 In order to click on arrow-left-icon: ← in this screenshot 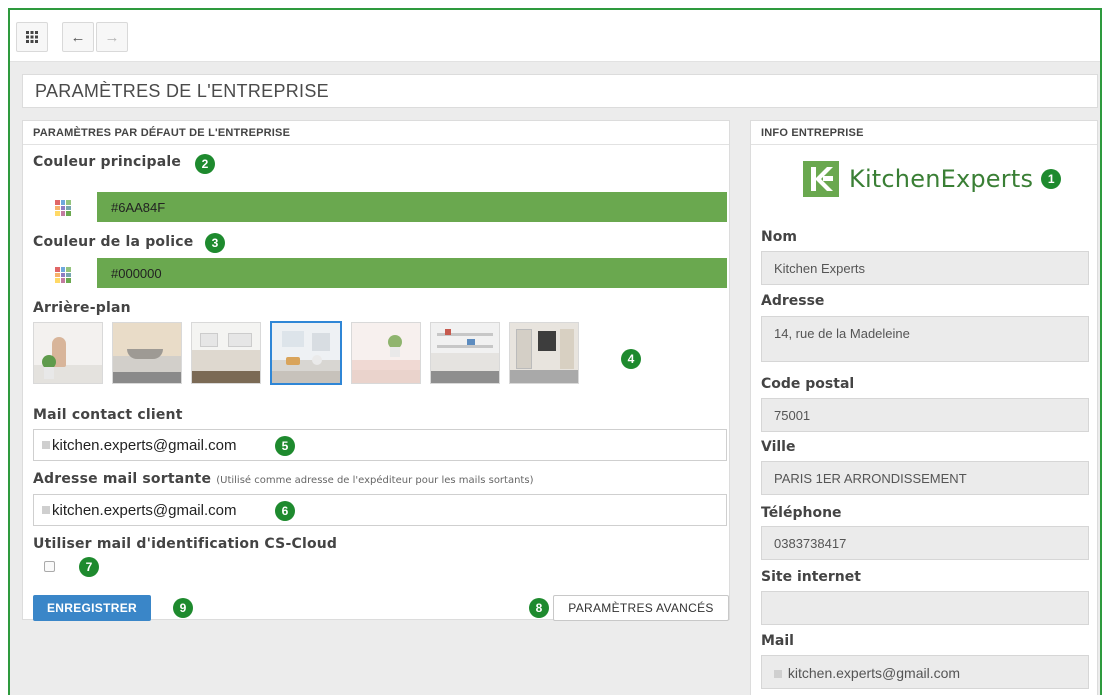, I will do `click(78, 37)`.